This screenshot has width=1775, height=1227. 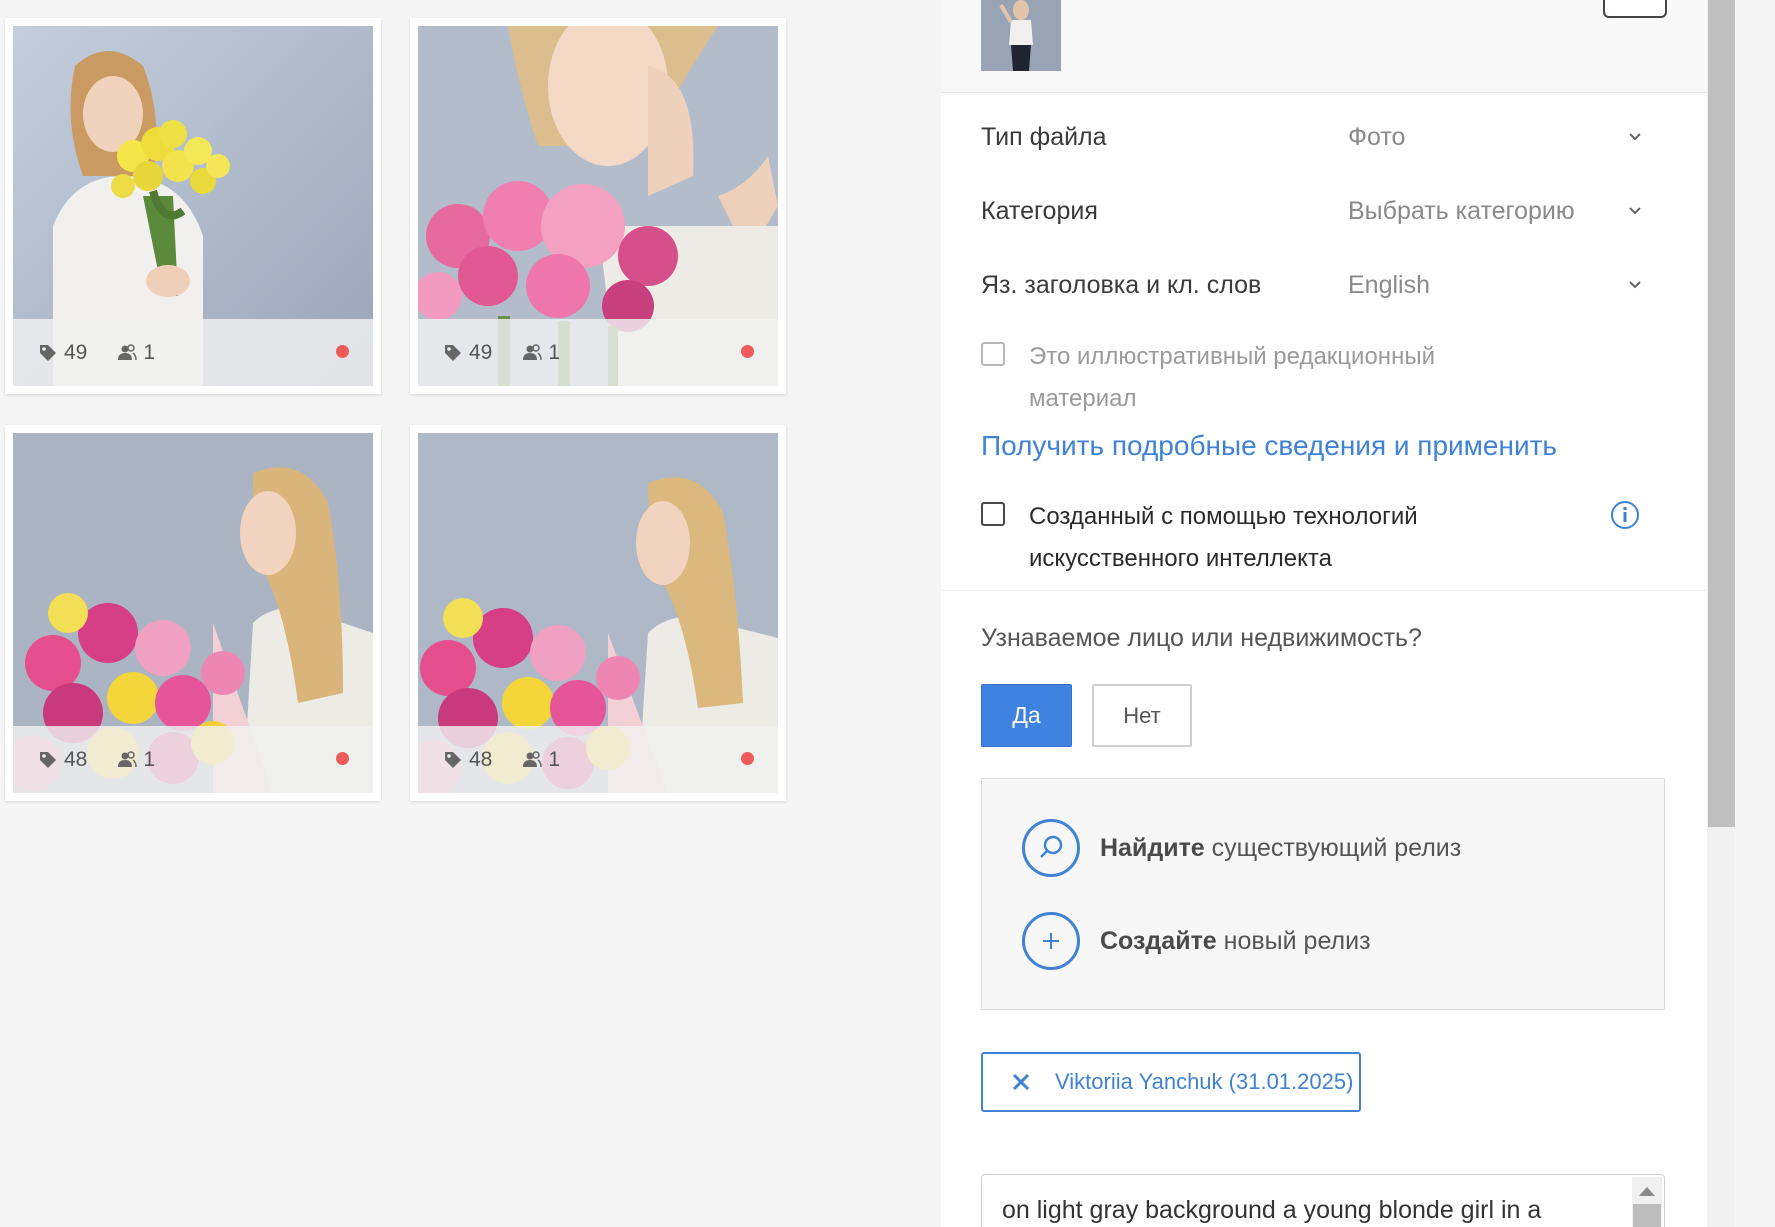 I want to click on ai-checkbox, so click(x=993, y=514).